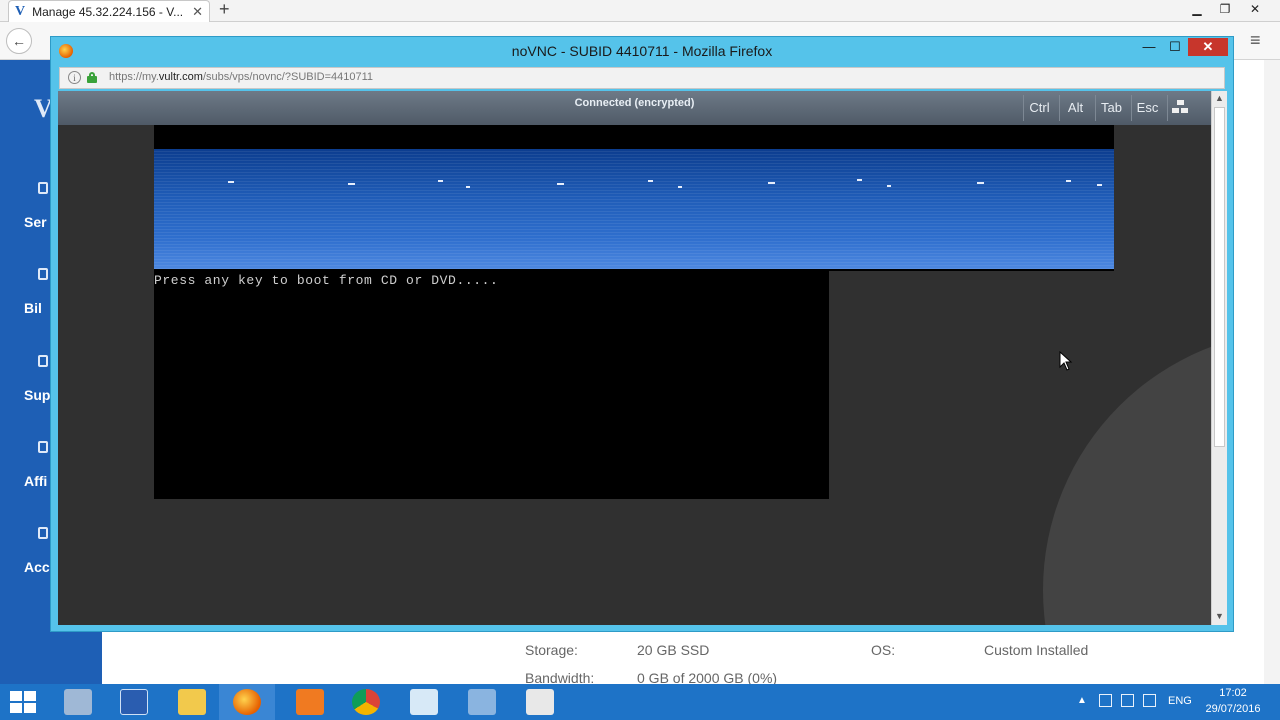 Image resolution: width=1280 pixels, height=720 pixels. I want to click on background-close-button: ✕, so click(1255, 9).